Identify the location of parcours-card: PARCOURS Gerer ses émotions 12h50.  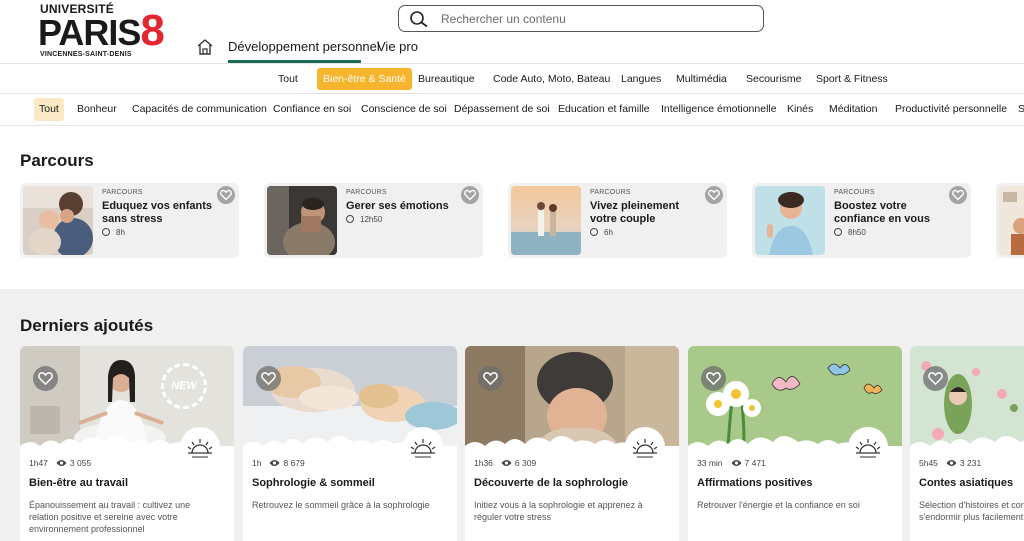
(373, 220).